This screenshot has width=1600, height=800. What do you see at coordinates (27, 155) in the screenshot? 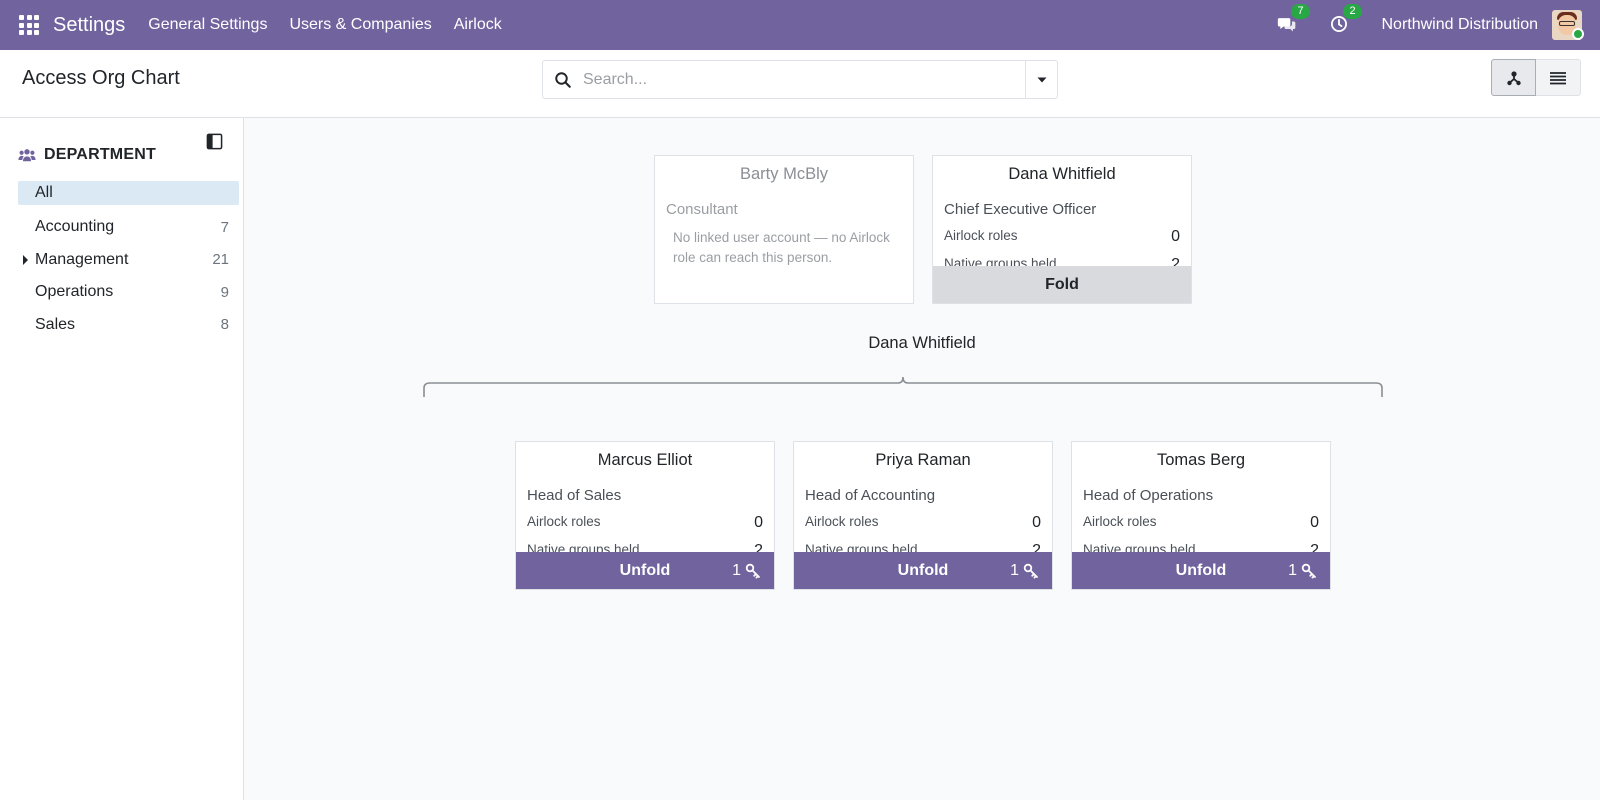
I see `users-group-icon` at bounding box center [27, 155].